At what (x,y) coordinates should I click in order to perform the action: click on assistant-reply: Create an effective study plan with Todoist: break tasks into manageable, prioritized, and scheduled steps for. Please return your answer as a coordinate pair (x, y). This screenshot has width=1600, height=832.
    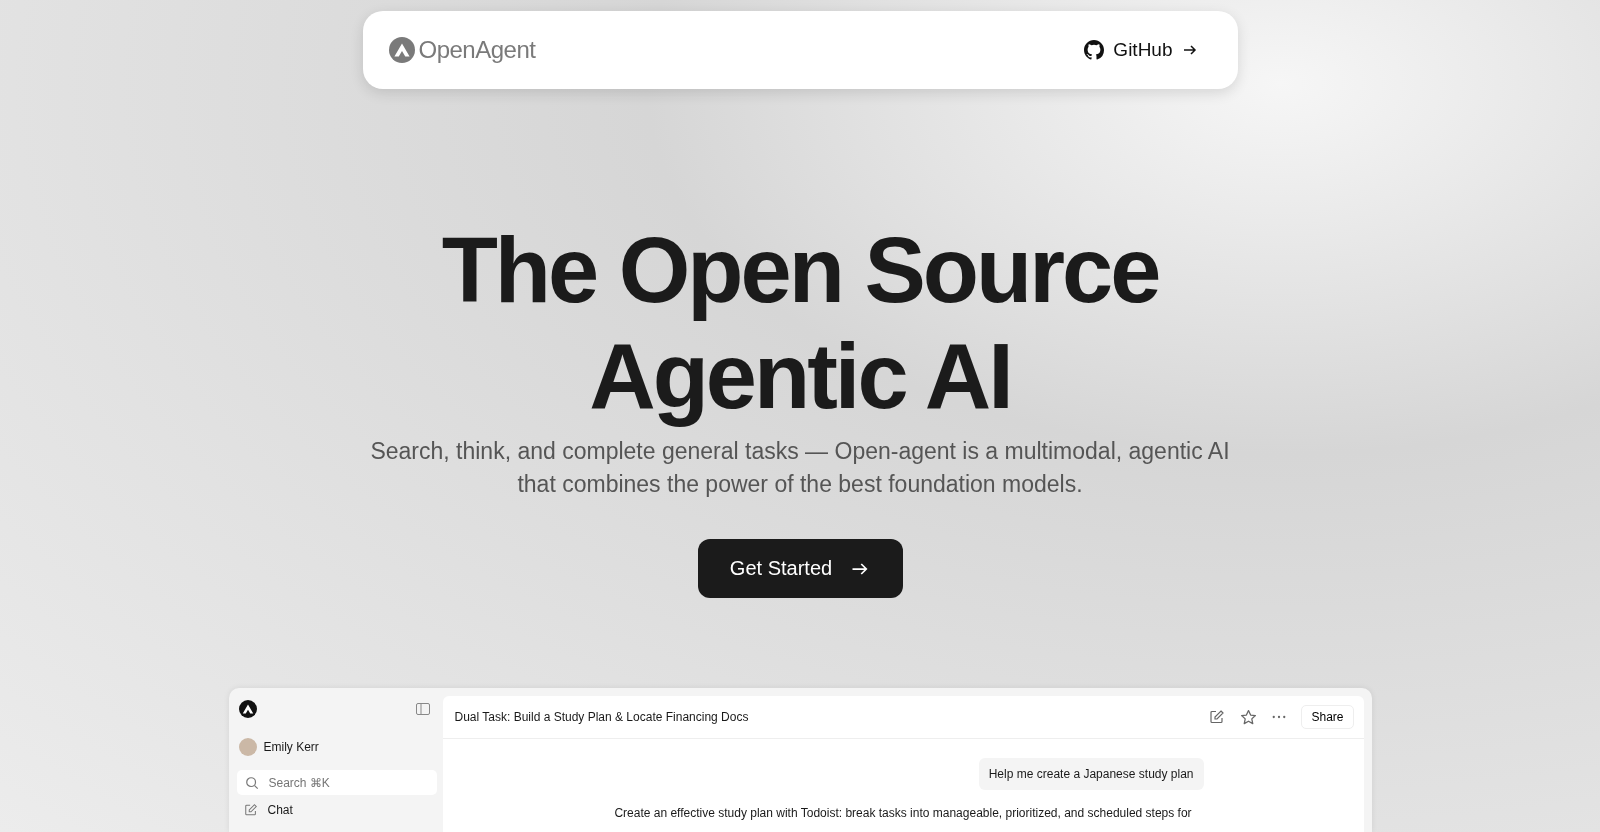
    Looking at the image, I should click on (903, 813).